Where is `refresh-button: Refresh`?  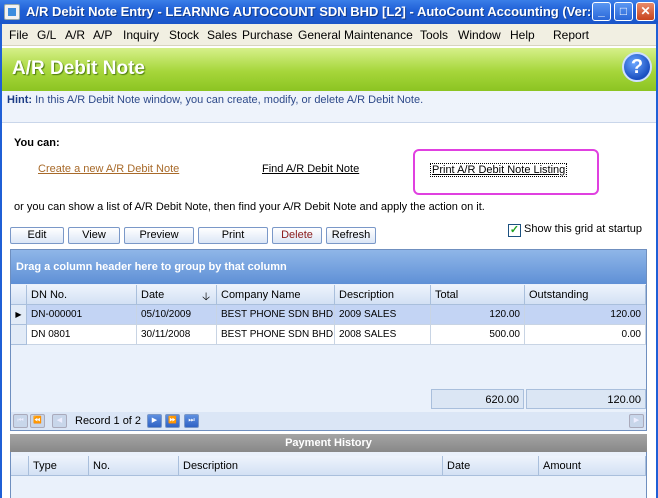
refresh-button: Refresh is located at coordinates (351, 235).